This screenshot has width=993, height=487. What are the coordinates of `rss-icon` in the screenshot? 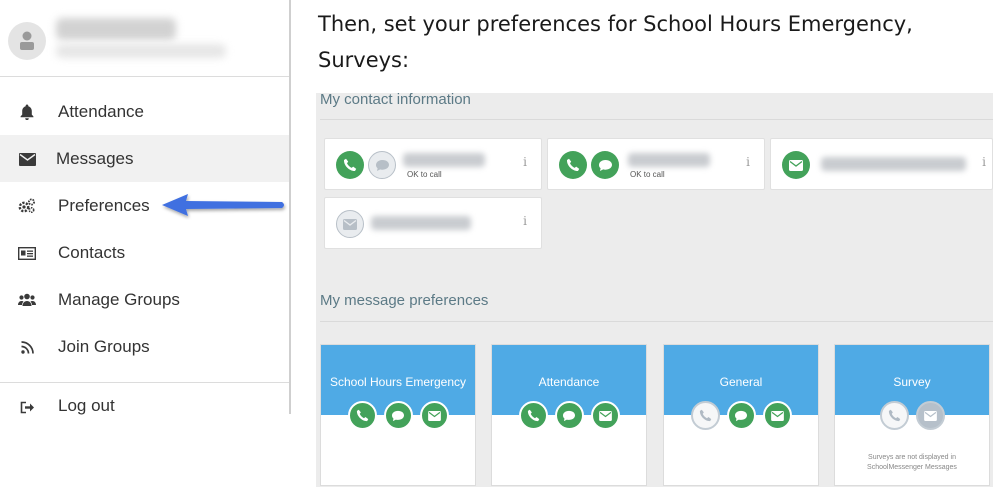 It's located at (27, 347).